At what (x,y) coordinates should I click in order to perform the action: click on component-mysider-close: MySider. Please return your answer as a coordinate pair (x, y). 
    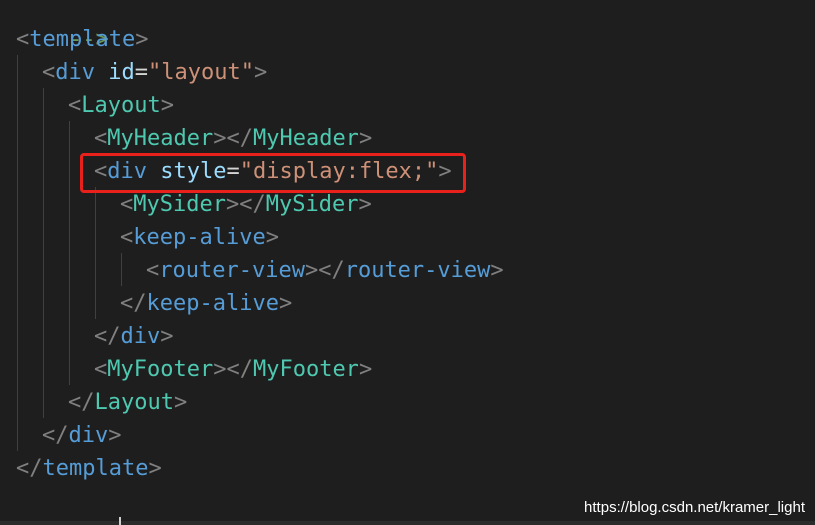
    Looking at the image, I should click on (312, 204).